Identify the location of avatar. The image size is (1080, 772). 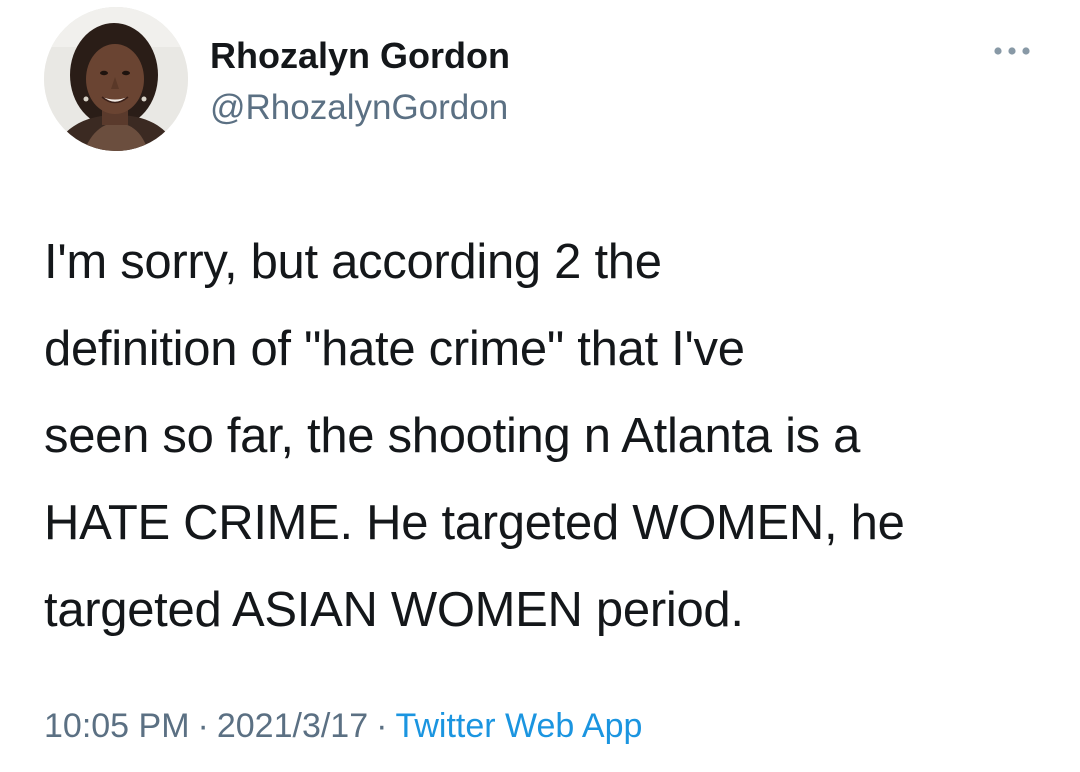
(116, 79).